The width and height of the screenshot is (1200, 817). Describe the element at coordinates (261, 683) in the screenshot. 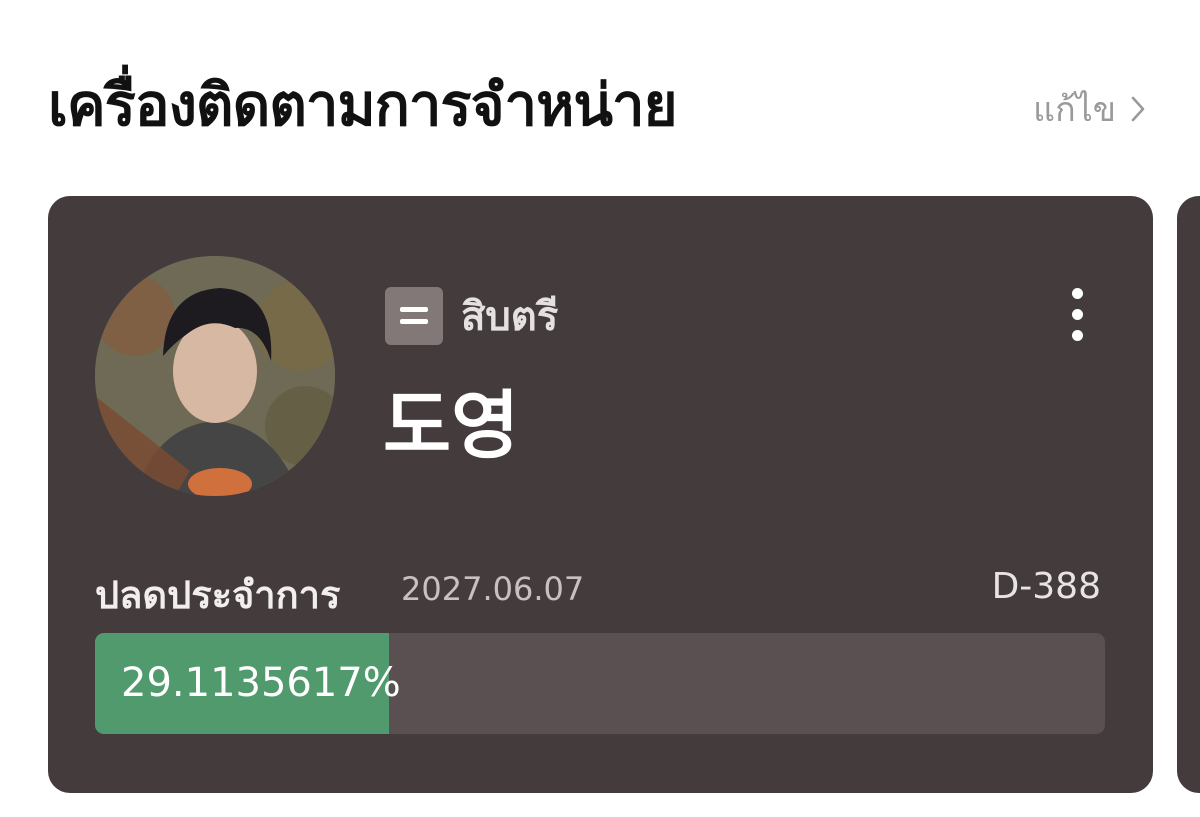

I see `progress-percentage: 29.1135617%` at that location.